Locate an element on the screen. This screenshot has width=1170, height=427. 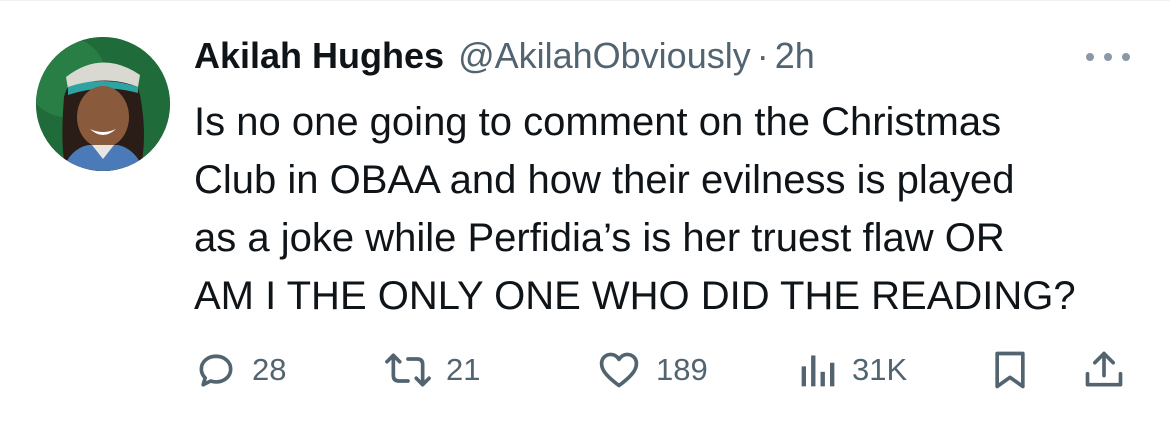
reply-count: 28 is located at coordinates (269, 369).